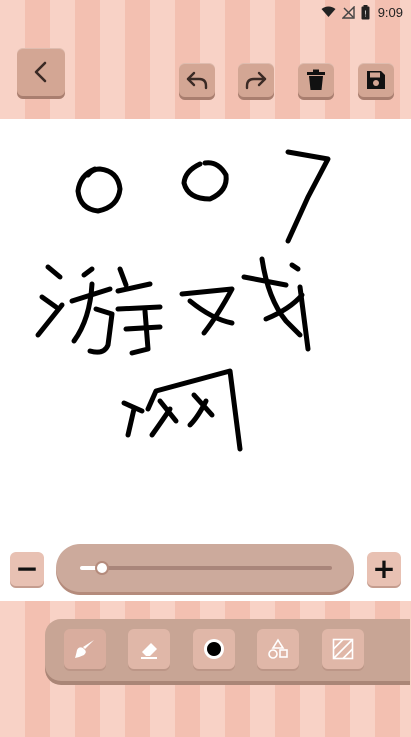  I want to click on trash-icon, so click(316, 79).